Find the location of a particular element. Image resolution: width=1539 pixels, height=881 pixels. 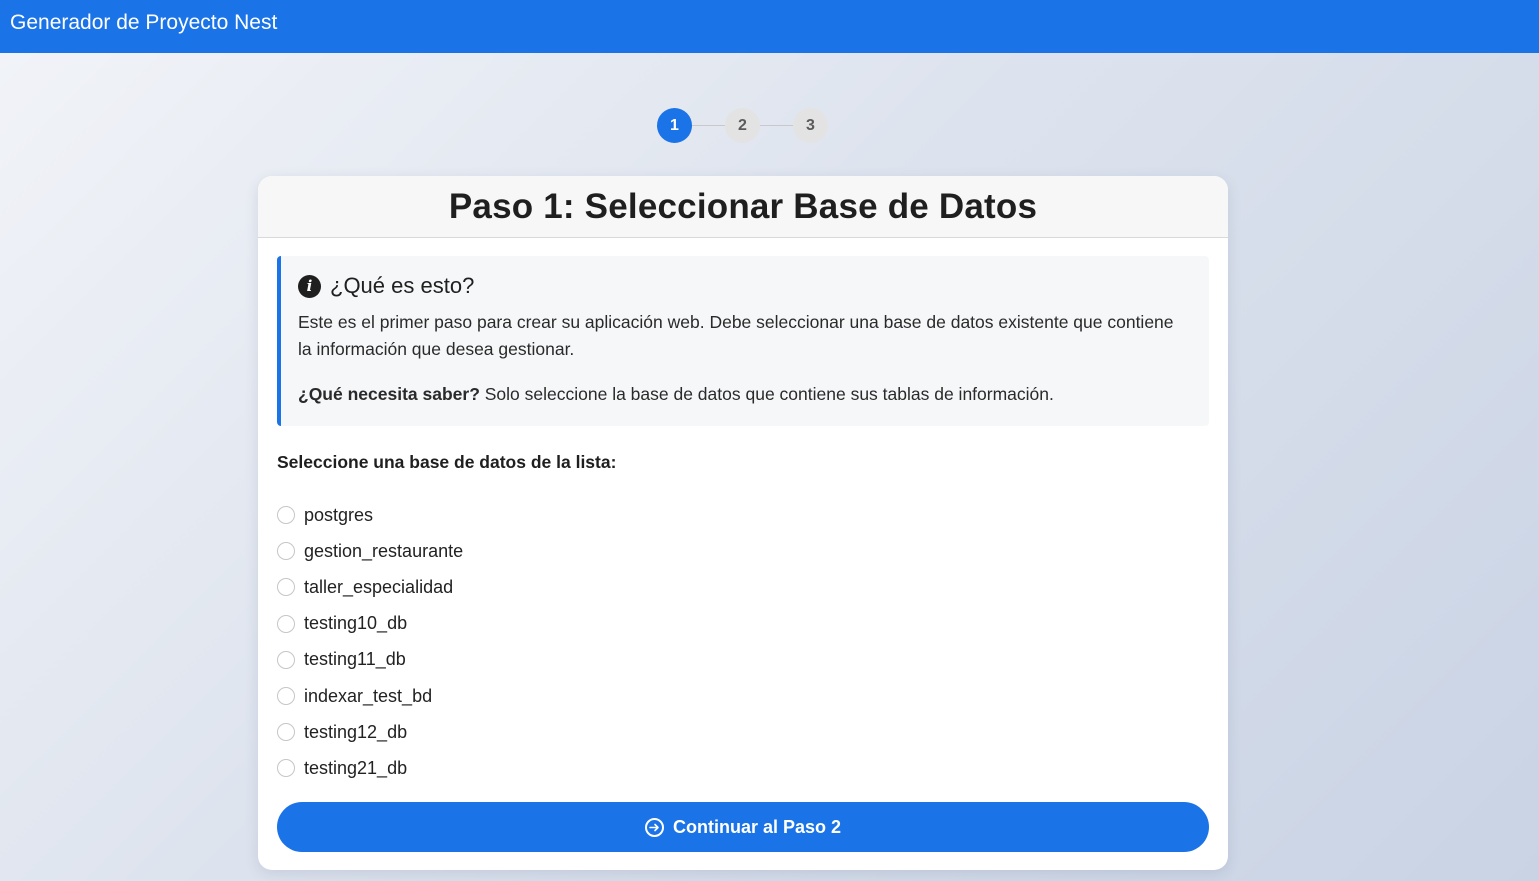

top-navbar: Generador de Proyecto Nest is located at coordinates (769, 26).